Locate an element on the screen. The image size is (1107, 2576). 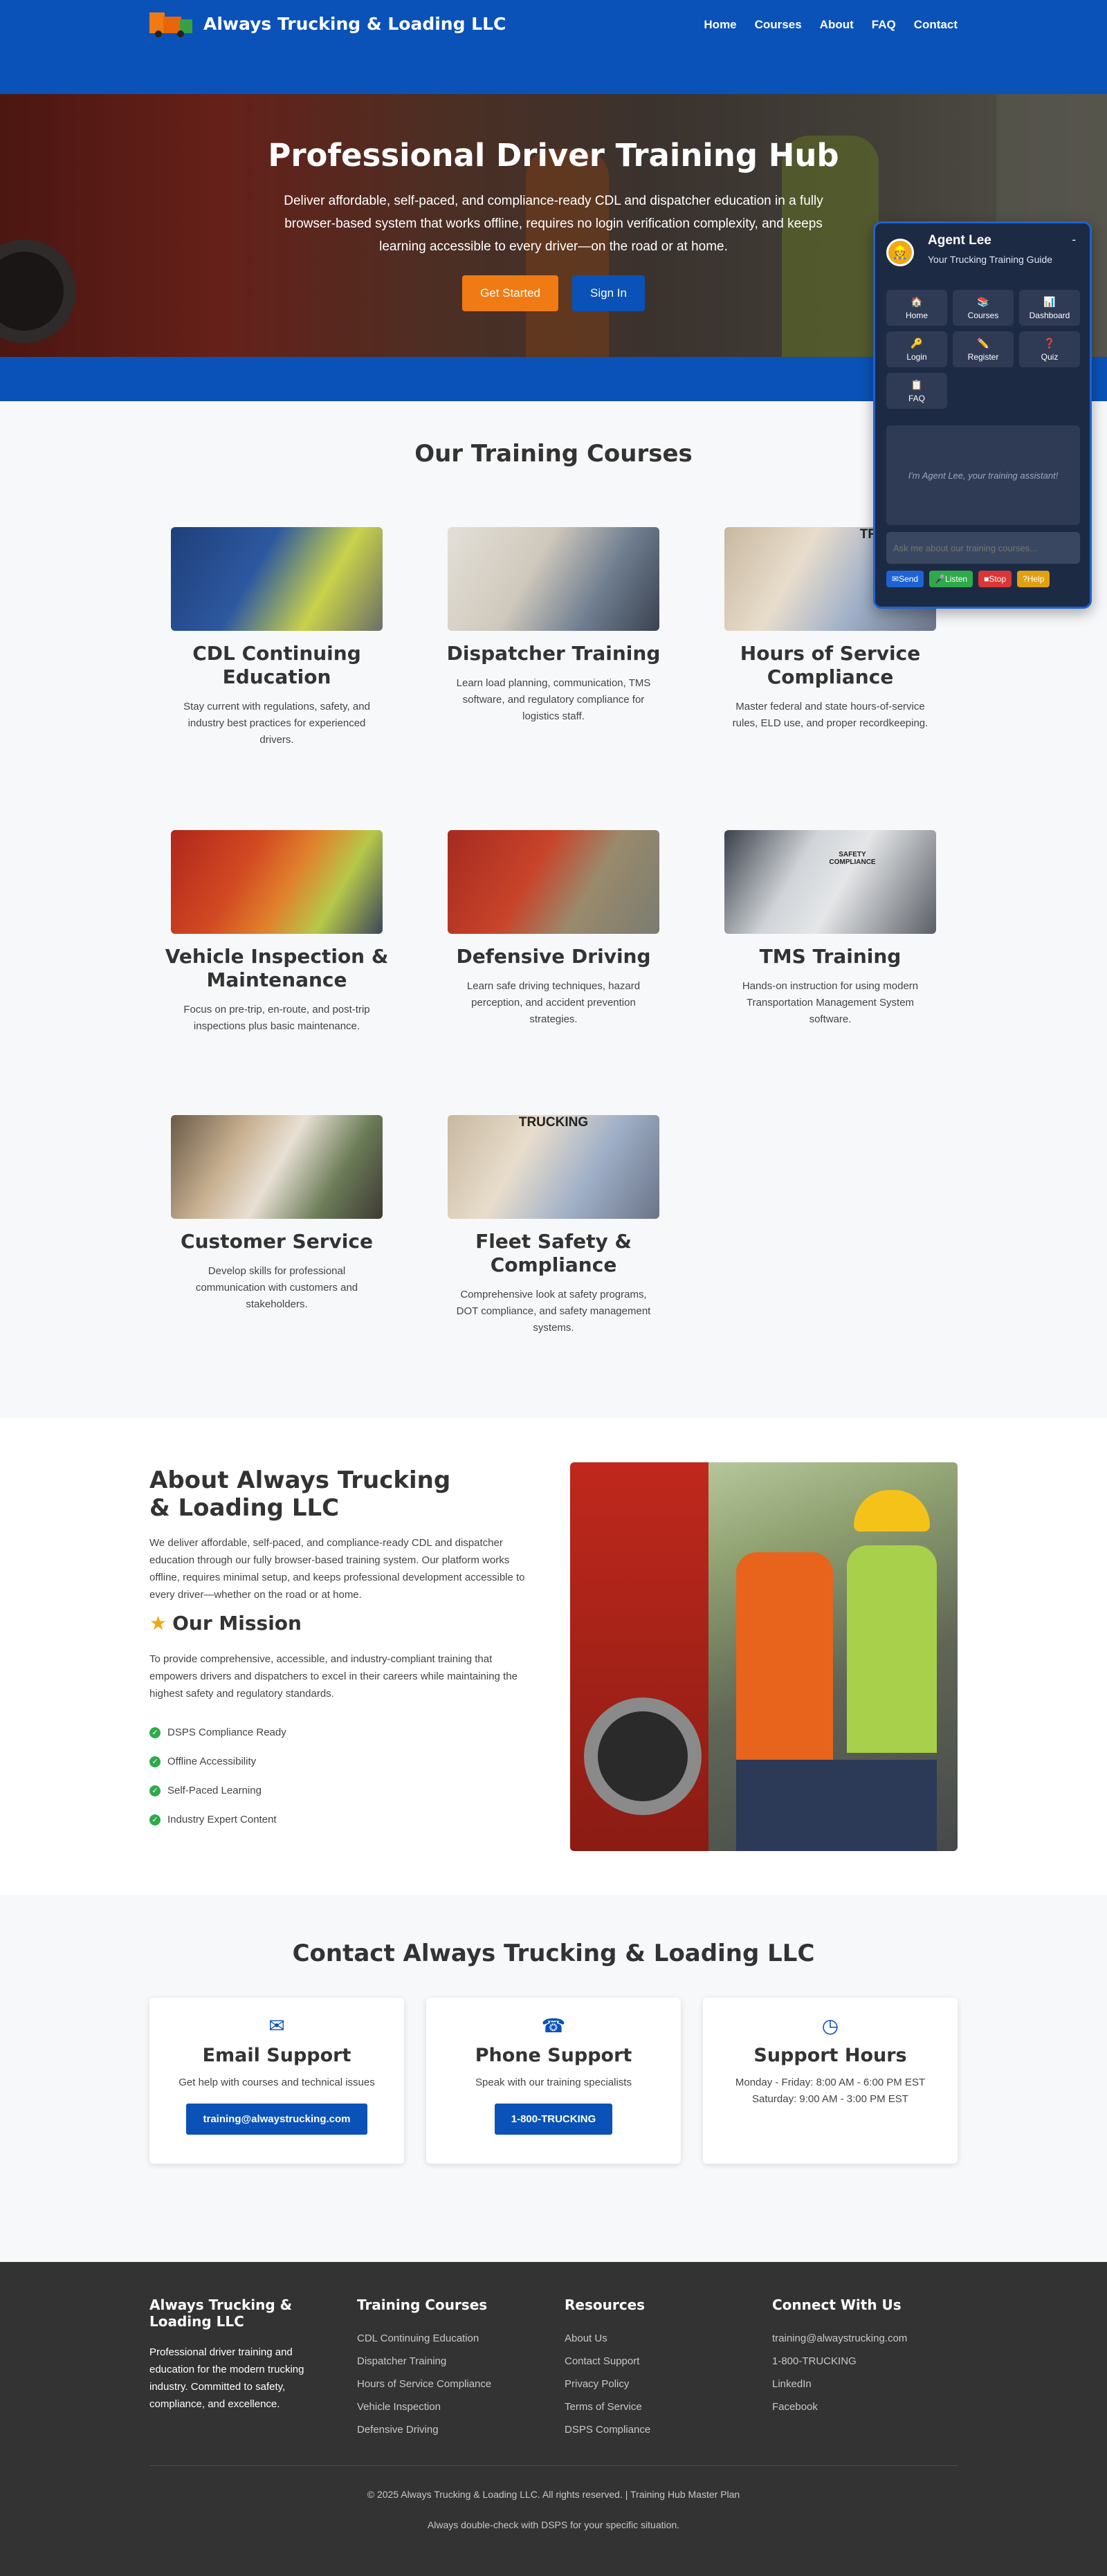
feature-item: ✓ Self-Paced Learning is located at coordinates (206, 1790).